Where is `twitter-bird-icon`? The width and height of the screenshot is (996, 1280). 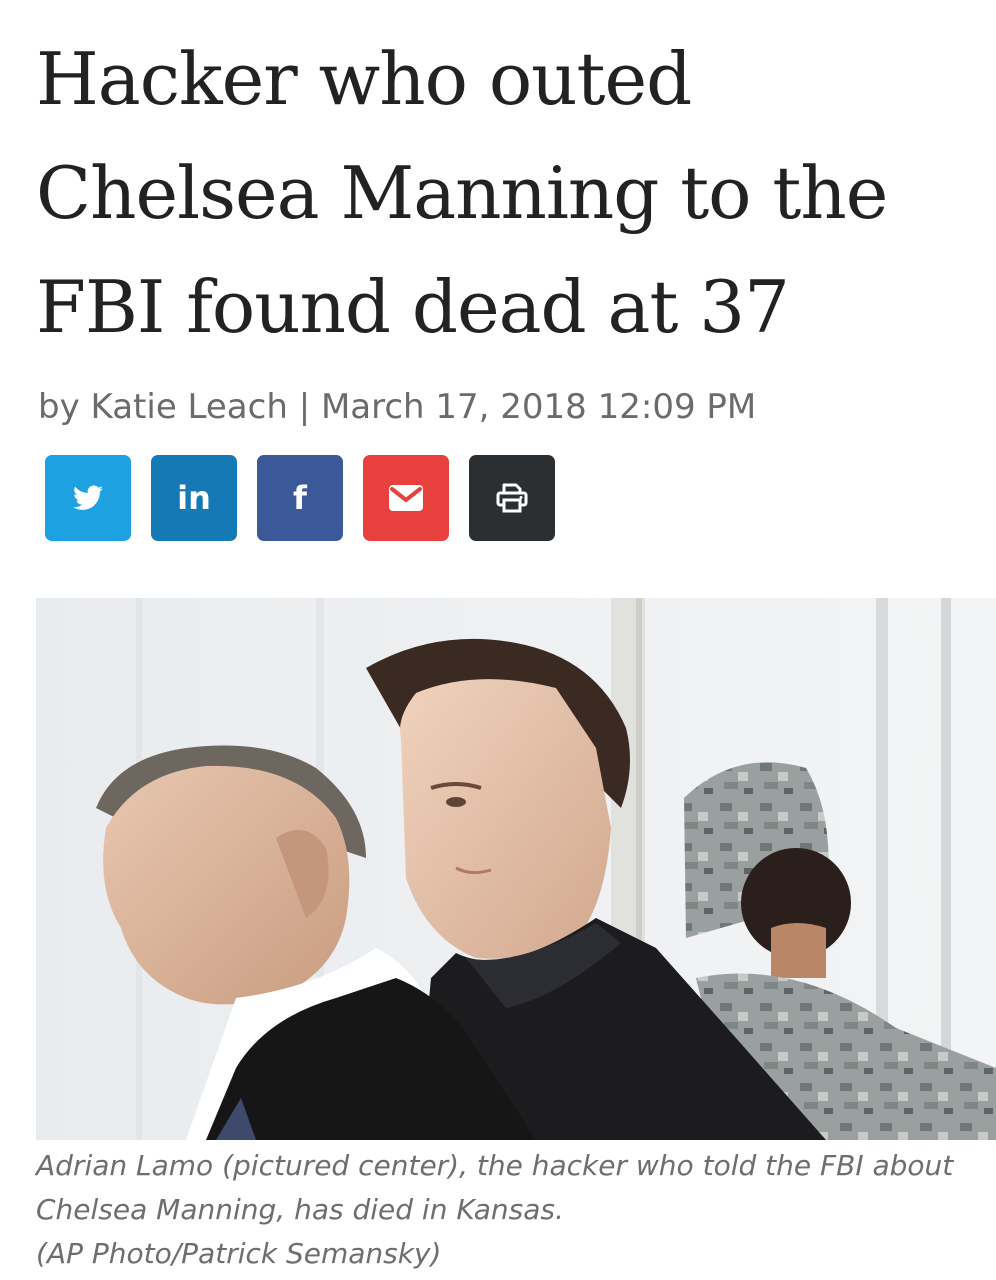
twitter-bird-icon is located at coordinates (88, 498).